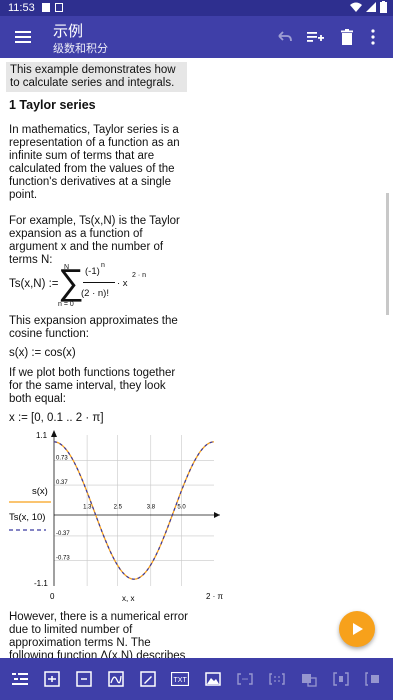 The width and height of the screenshot is (393, 700). What do you see at coordinates (116, 679) in the screenshot?
I see `plot-icon` at bounding box center [116, 679].